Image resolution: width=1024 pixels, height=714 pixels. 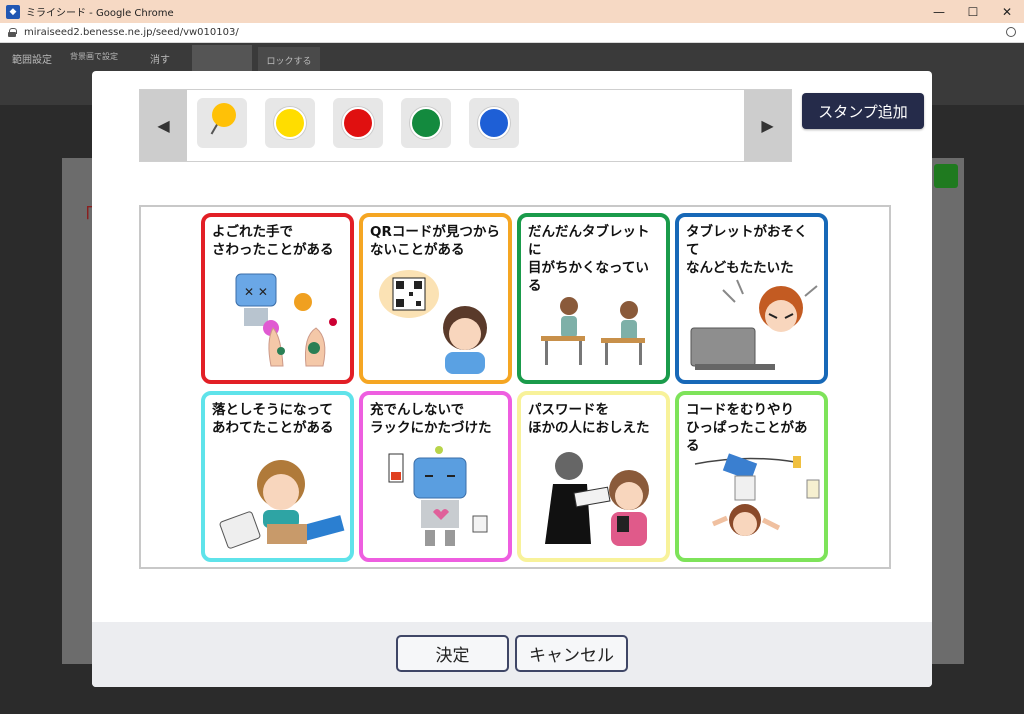 I want to click on close-button: ✕, so click(x=1007, y=11).